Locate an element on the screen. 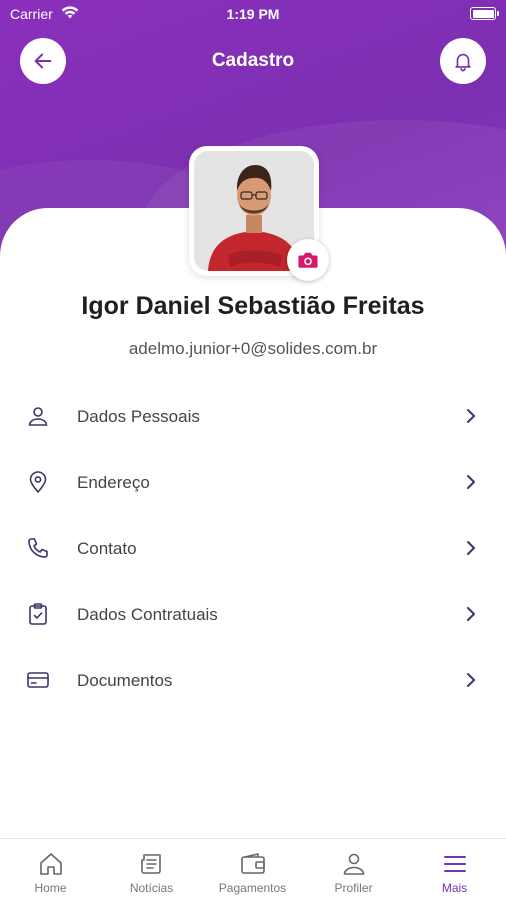  change-photo-button is located at coordinates (308, 260).